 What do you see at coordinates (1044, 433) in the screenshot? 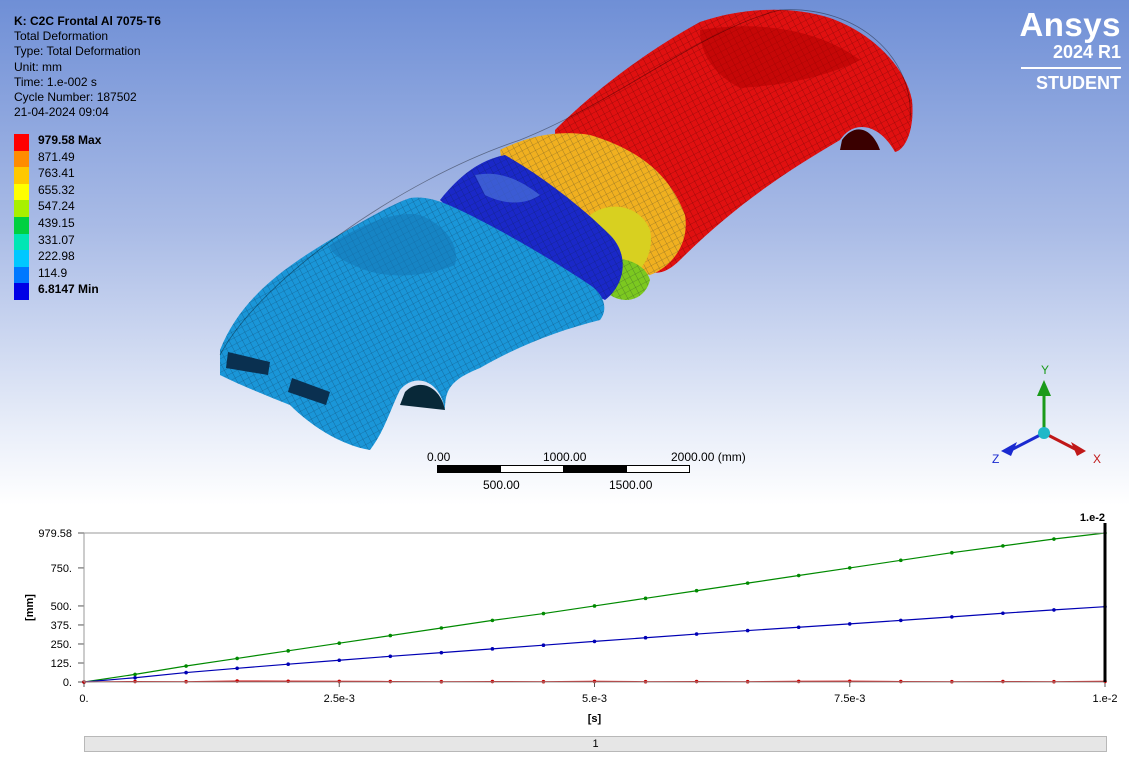
I see `triad-origin` at bounding box center [1044, 433].